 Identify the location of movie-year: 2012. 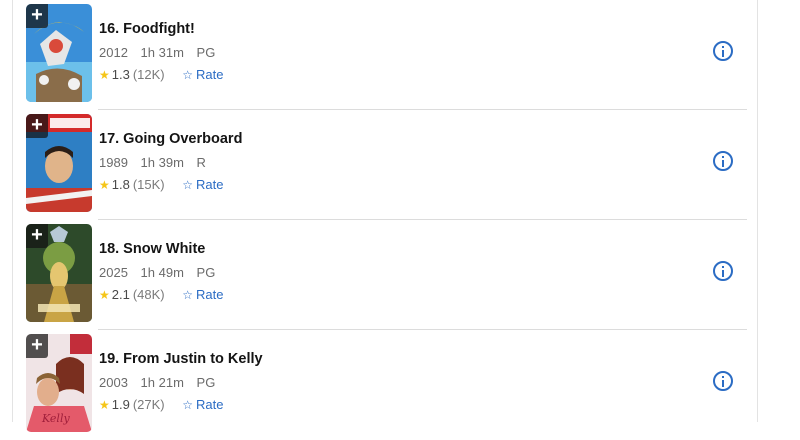
(113, 52).